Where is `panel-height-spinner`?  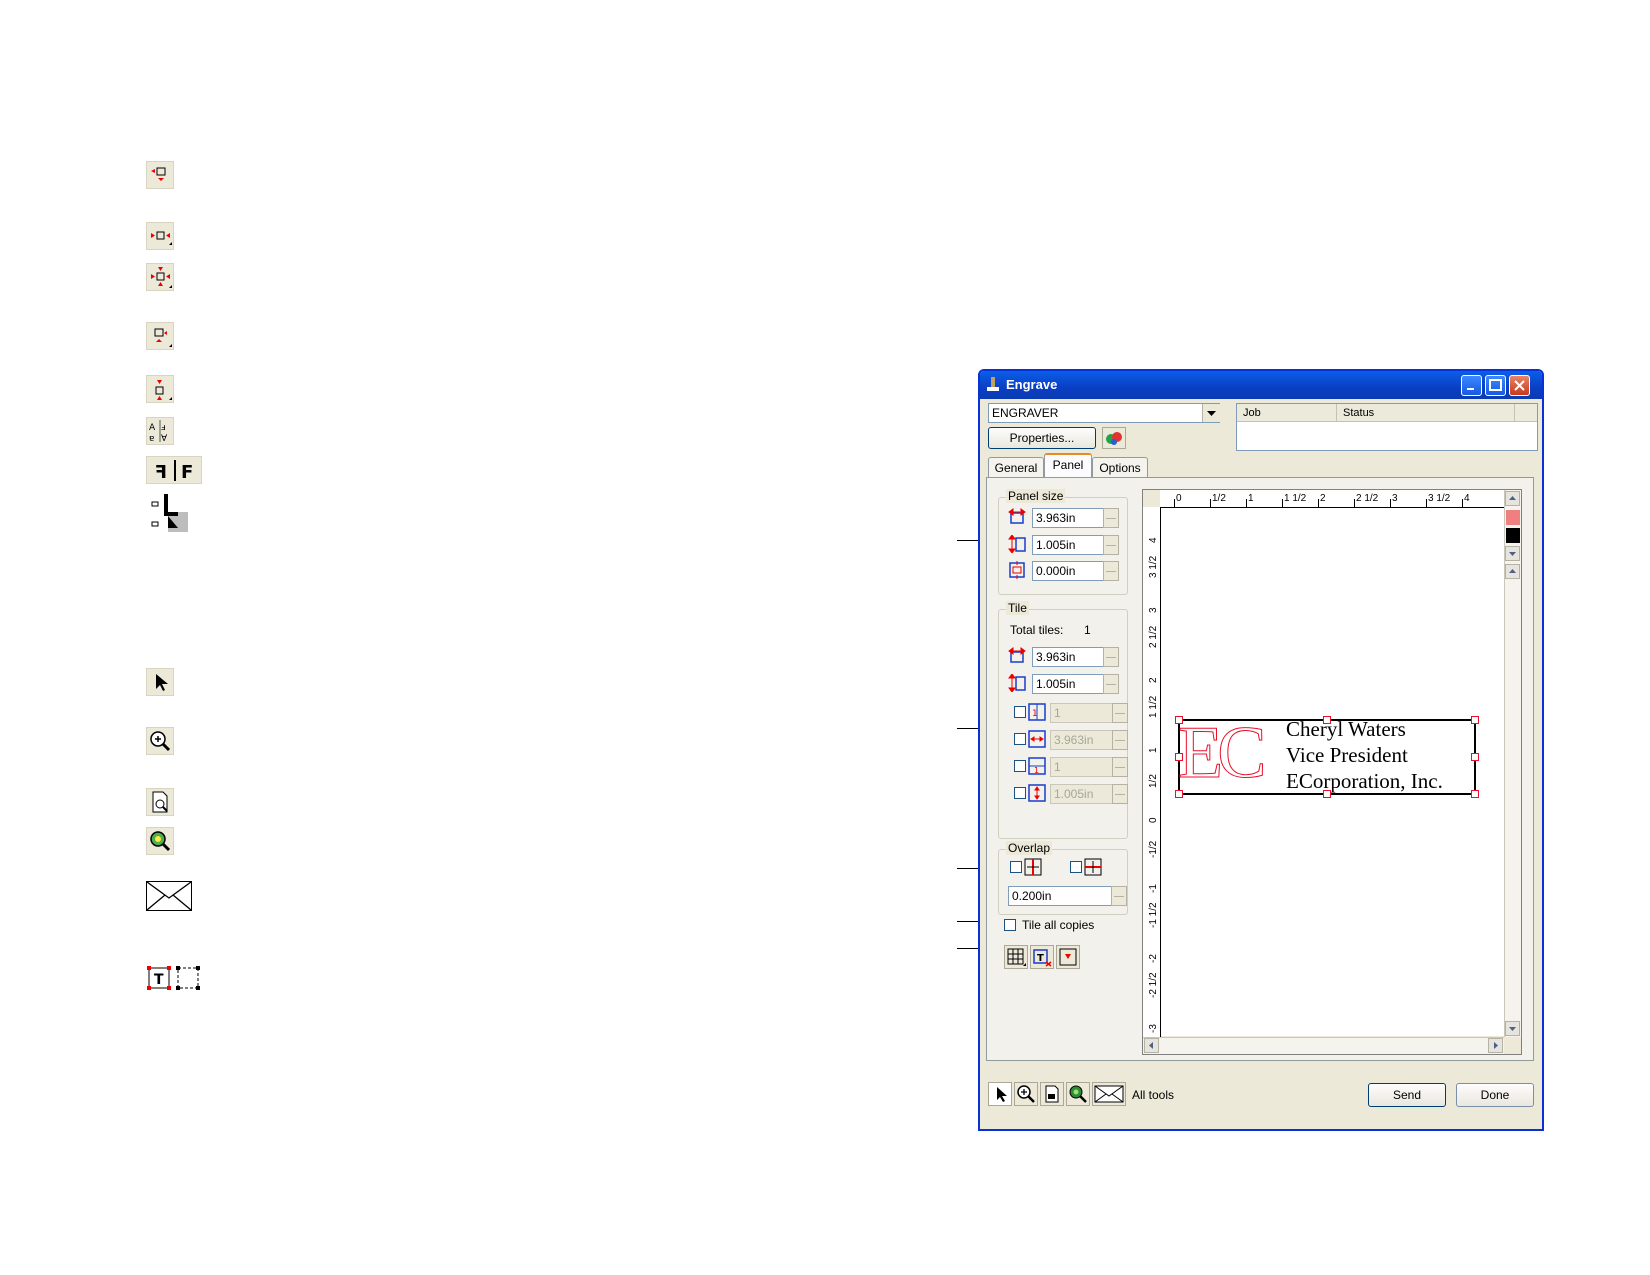
panel-height-spinner is located at coordinates (1111, 545).